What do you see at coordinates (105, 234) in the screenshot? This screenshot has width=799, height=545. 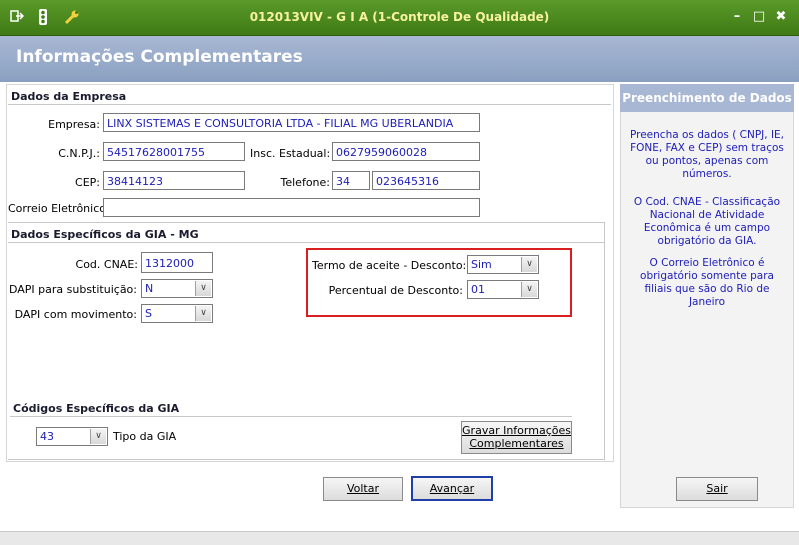 I see `gia-section-title: Dados Específicos da GIA - MG` at bounding box center [105, 234].